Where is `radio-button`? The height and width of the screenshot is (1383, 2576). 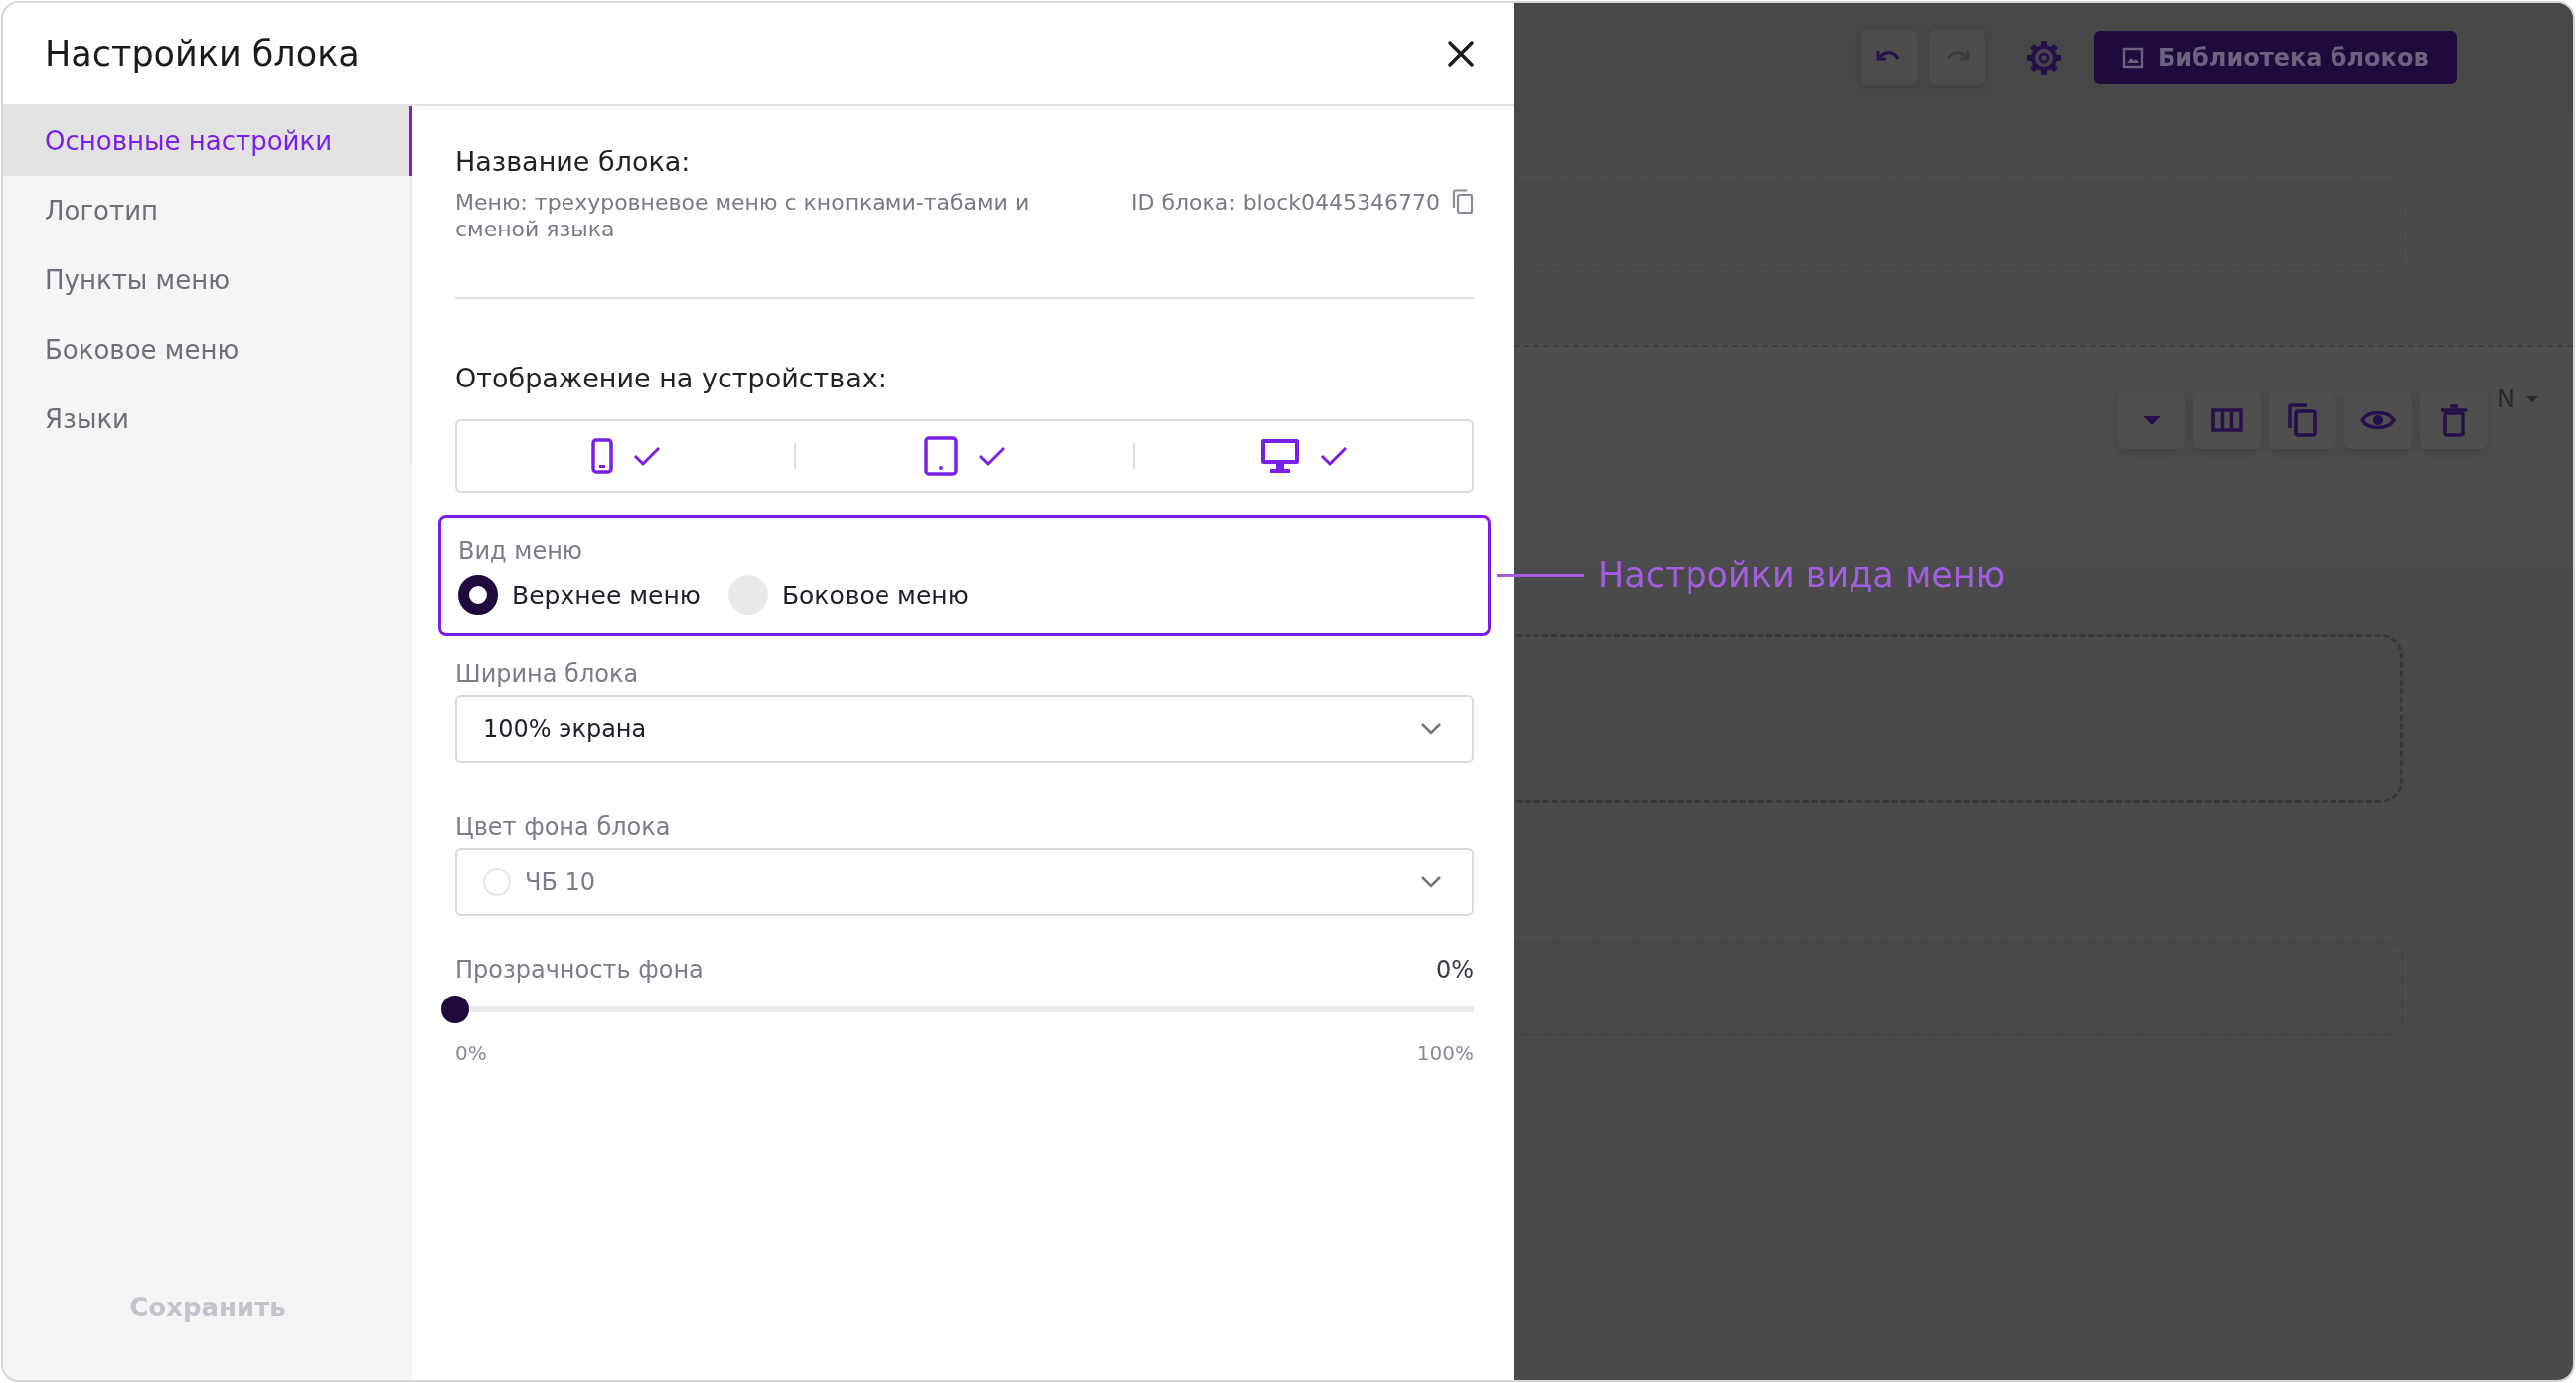
radio-button is located at coordinates (478, 595).